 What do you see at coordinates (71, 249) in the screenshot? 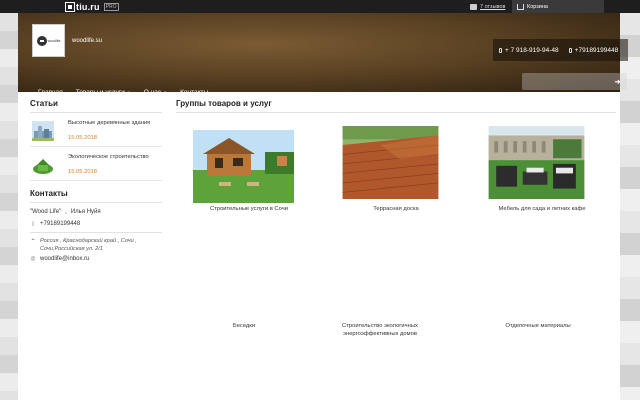
I see `address-line-2: Сочи,Российская ул. 2/1` at bounding box center [71, 249].